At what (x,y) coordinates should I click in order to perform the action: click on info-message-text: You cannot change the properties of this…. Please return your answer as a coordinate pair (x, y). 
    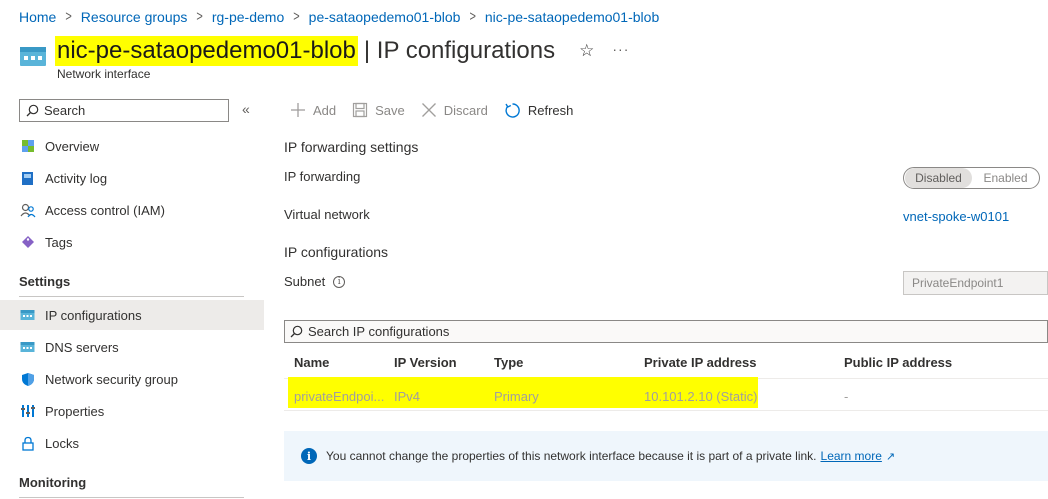
    Looking at the image, I should click on (571, 456).